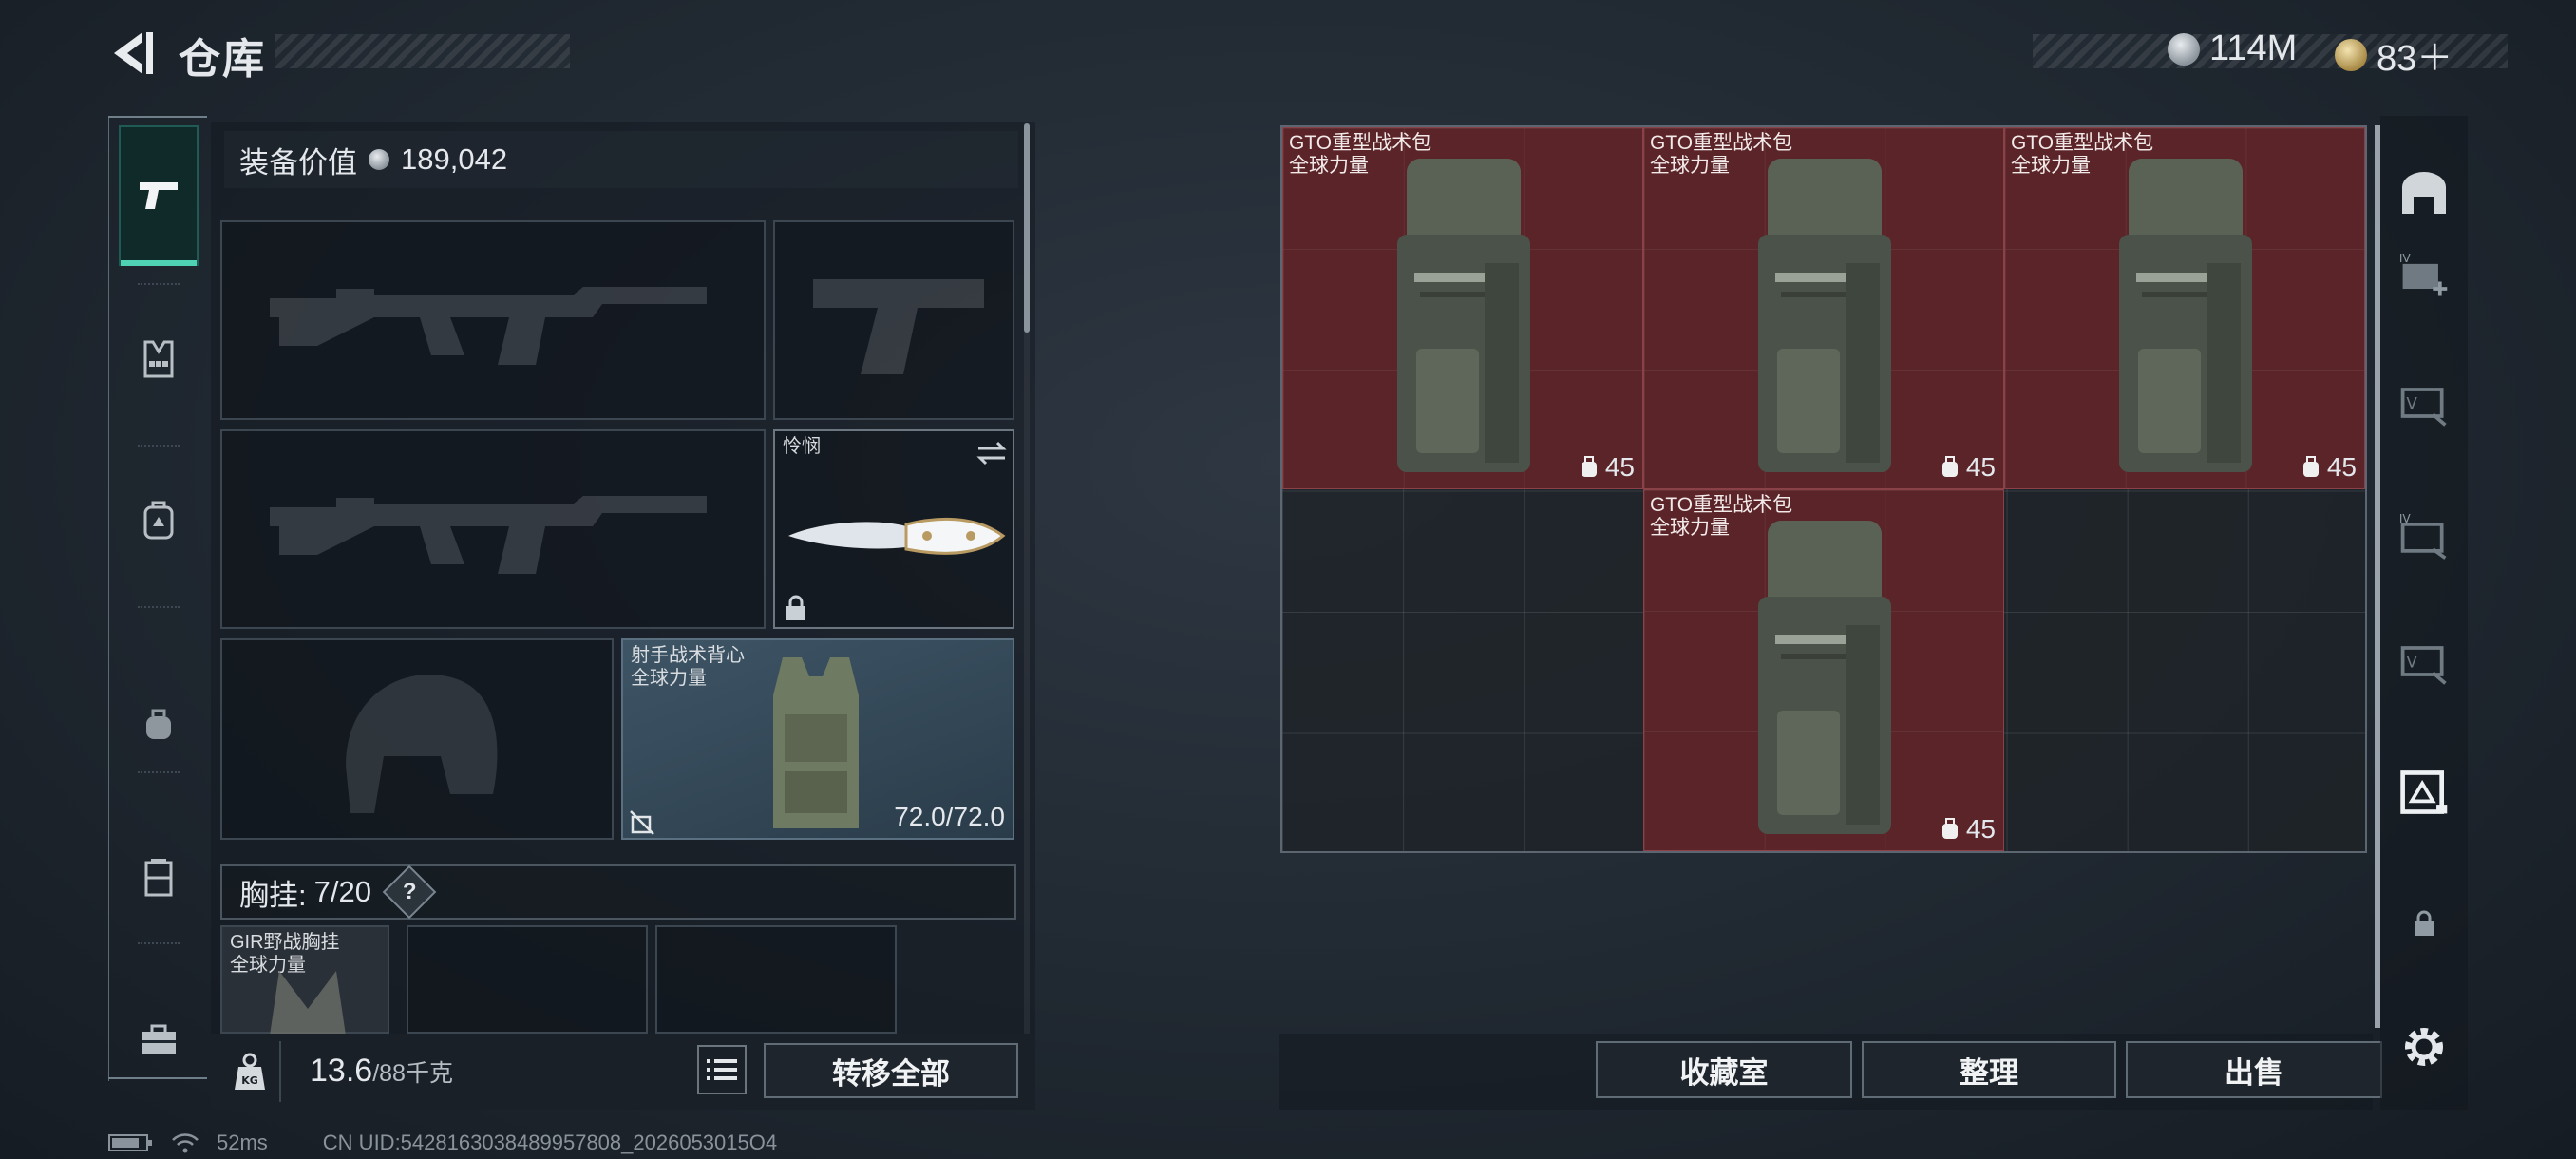 The width and height of the screenshot is (2576, 1159). Describe the element at coordinates (669, 678) in the screenshot. I see `armor-faction: 全球力量` at that location.